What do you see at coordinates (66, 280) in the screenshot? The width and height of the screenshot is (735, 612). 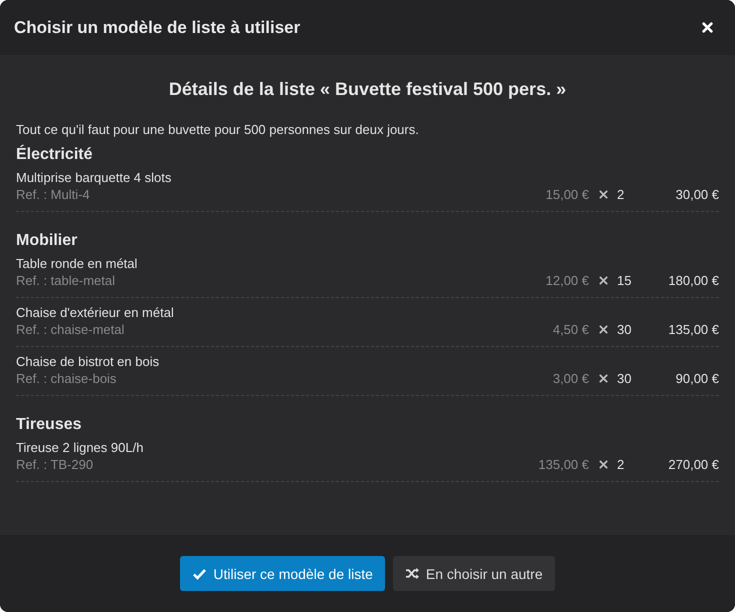 I see `item-reference: Ref. : table-metal` at bounding box center [66, 280].